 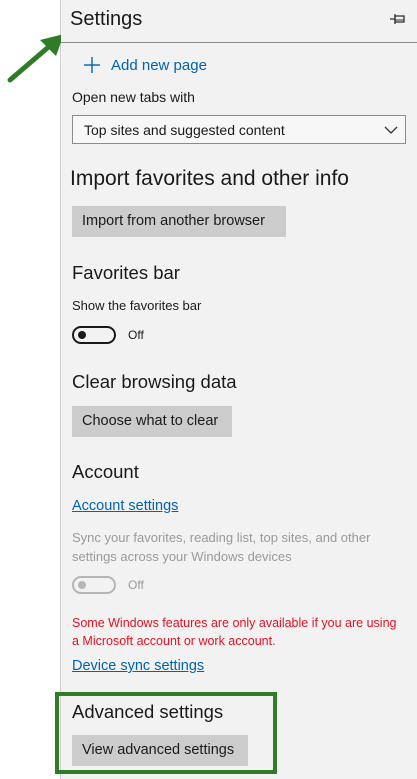 I want to click on add-new-page-label: Add new page, so click(x=159, y=65).